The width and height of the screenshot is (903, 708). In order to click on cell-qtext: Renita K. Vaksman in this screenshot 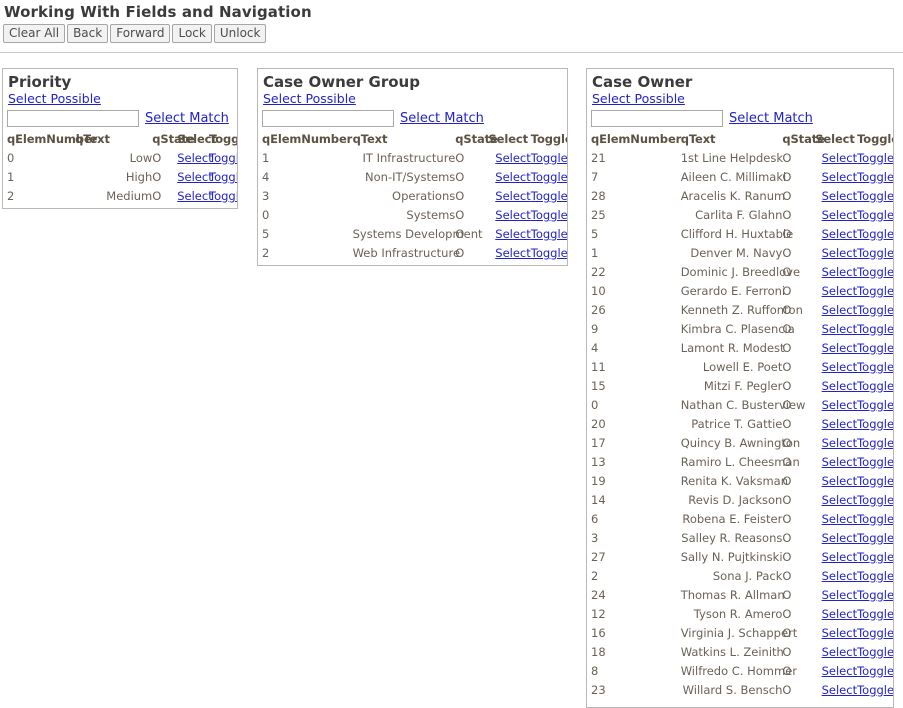, I will do `click(734, 481)`.